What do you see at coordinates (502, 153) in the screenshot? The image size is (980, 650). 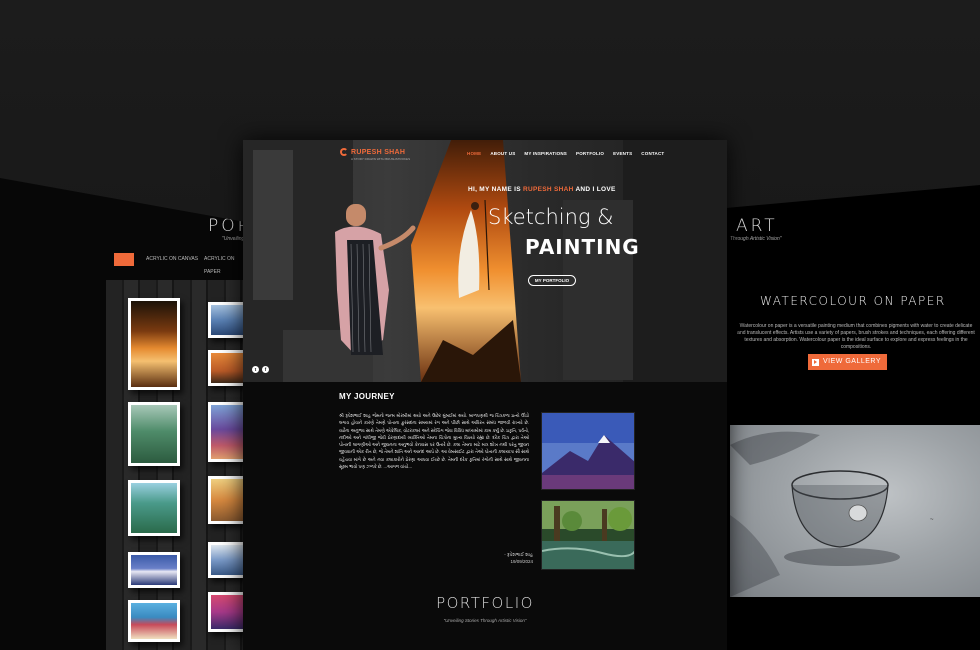 I see `nav-about-us: ABOUT US` at bounding box center [502, 153].